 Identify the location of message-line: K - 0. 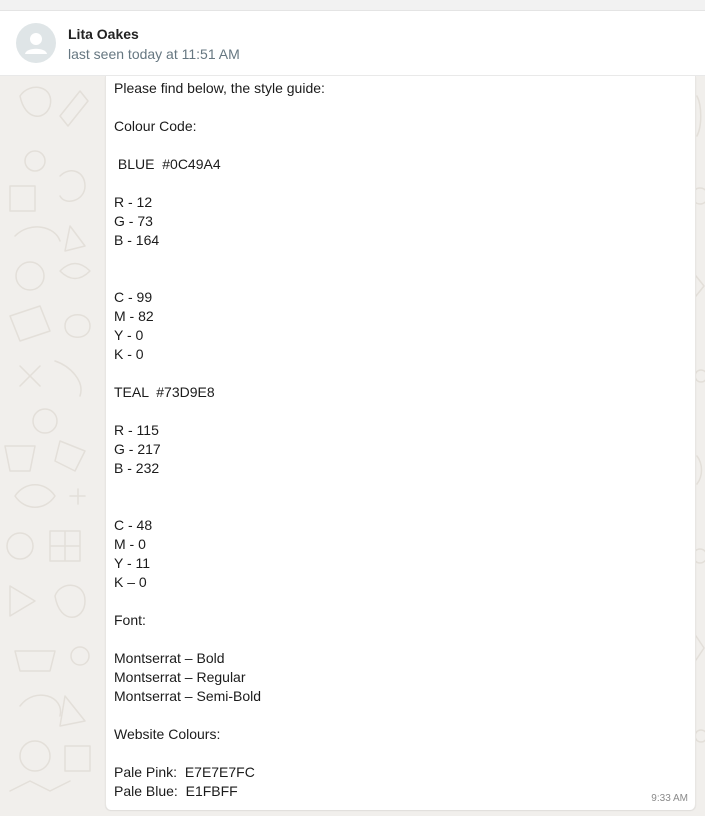
(129, 354).